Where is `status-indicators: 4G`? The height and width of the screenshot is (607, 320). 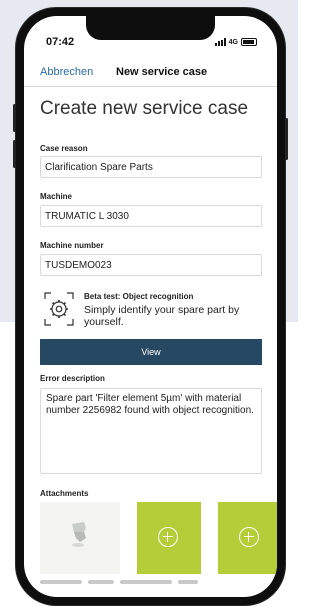
status-indicators: 4G is located at coordinates (235, 42).